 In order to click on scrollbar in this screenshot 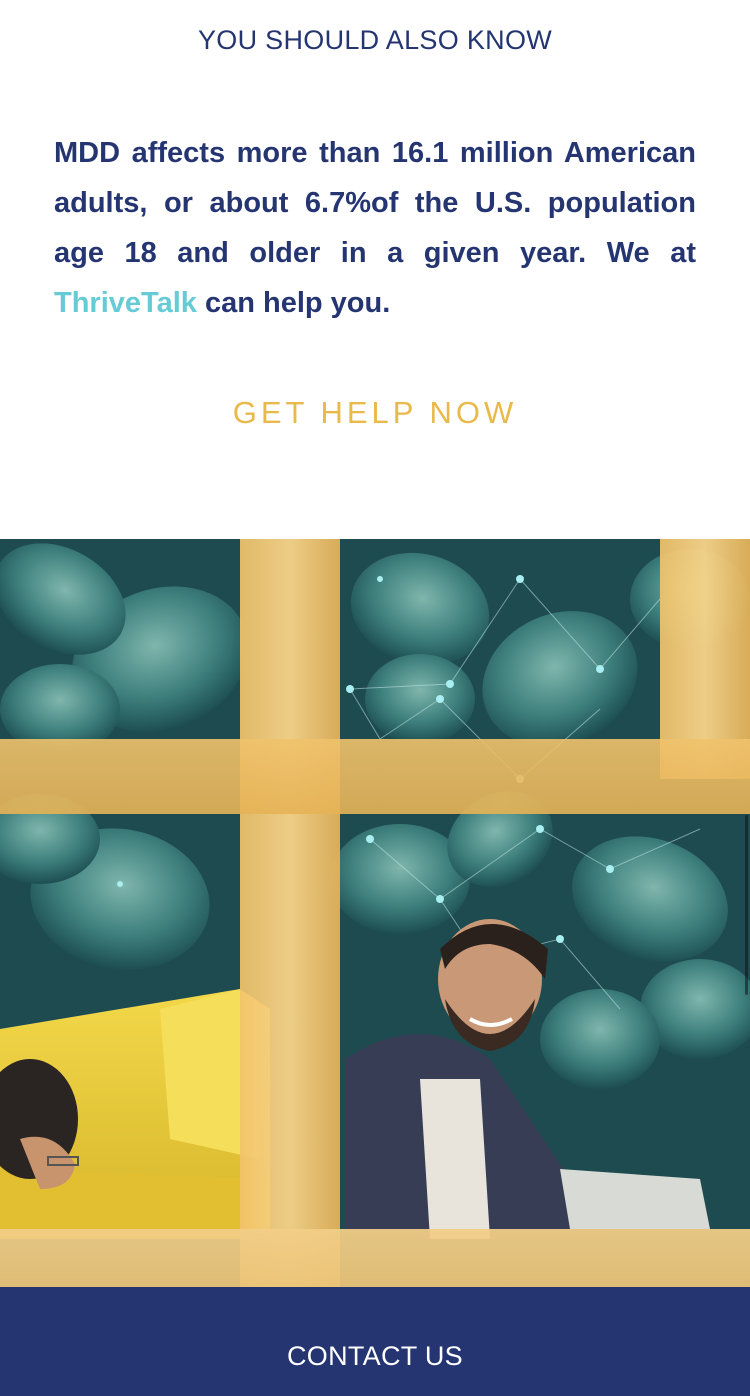, I will do `click(746, 905)`.